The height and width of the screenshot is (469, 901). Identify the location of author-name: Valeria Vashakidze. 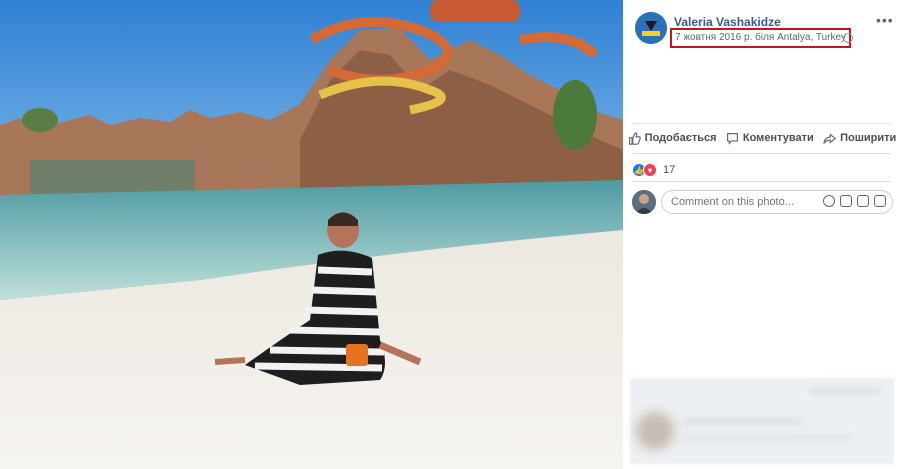
(727, 22).